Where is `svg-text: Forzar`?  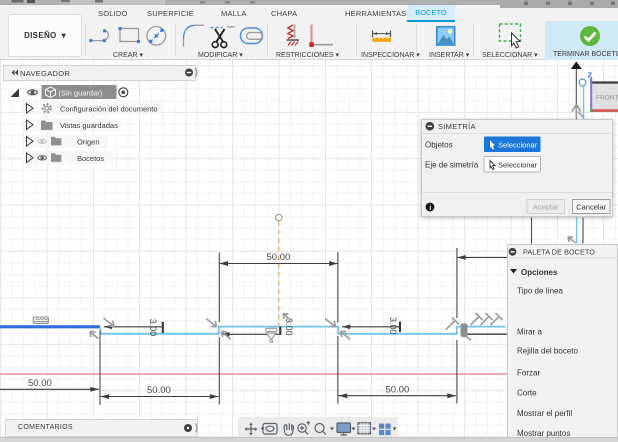
svg-text: Forzar is located at coordinates (528, 373).